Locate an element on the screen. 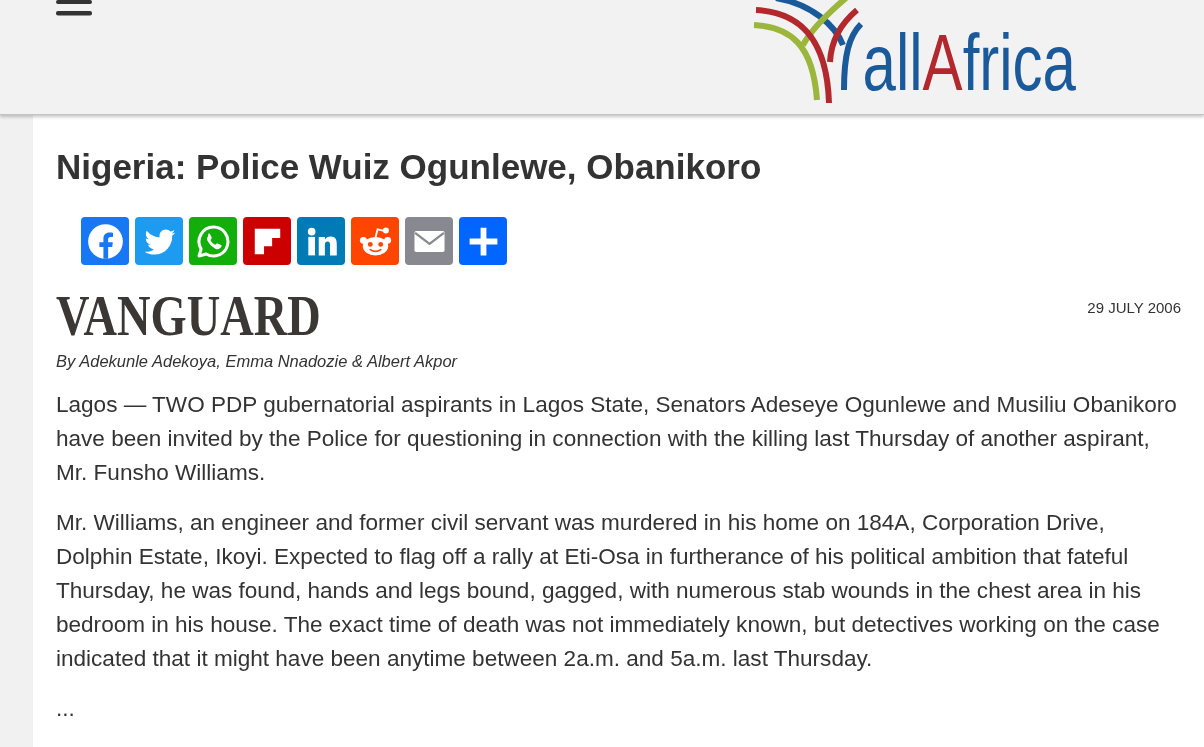  facebook-f-icon is located at coordinates (105, 241).